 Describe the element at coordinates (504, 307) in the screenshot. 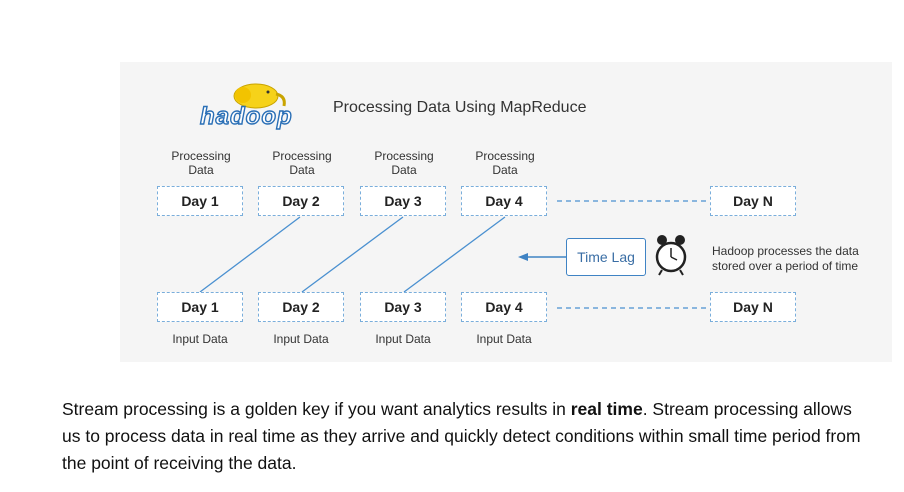

I see `input-day-box: Day 4` at that location.